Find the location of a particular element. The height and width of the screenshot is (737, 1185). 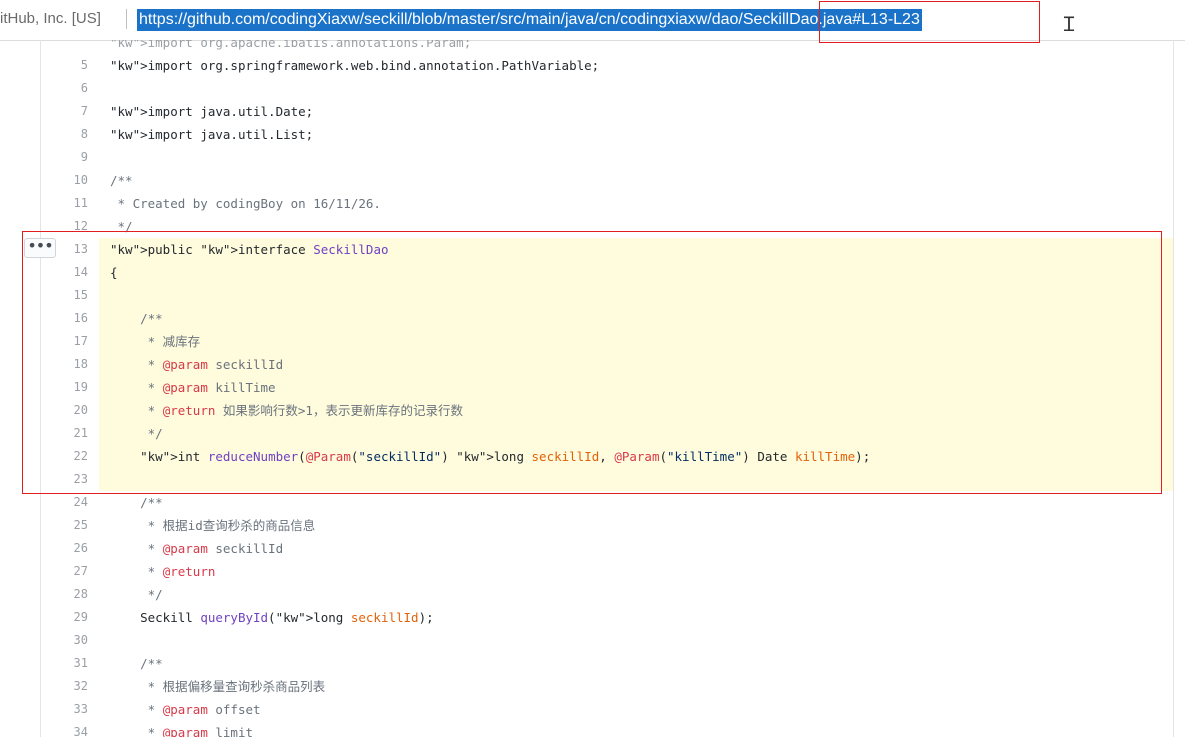

line-number: 24 is located at coordinates (64, 502).